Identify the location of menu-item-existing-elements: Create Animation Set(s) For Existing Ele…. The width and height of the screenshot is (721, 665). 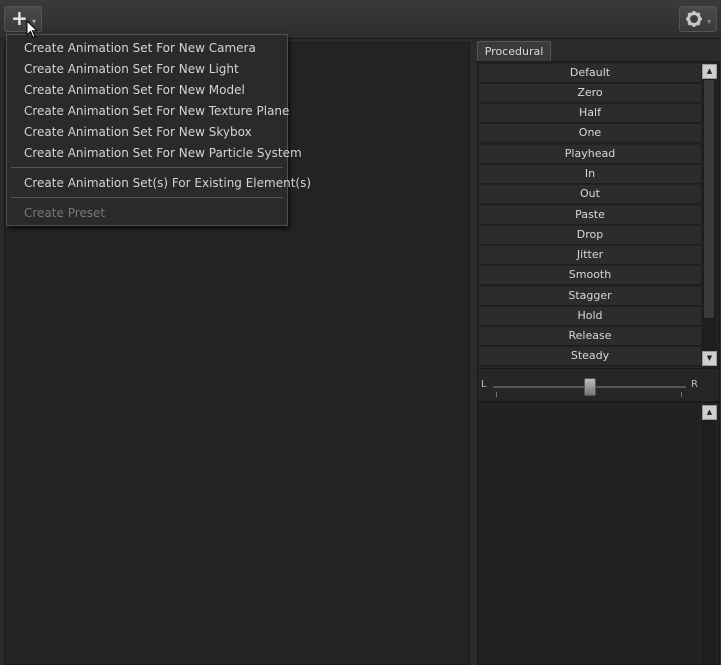
(167, 183).